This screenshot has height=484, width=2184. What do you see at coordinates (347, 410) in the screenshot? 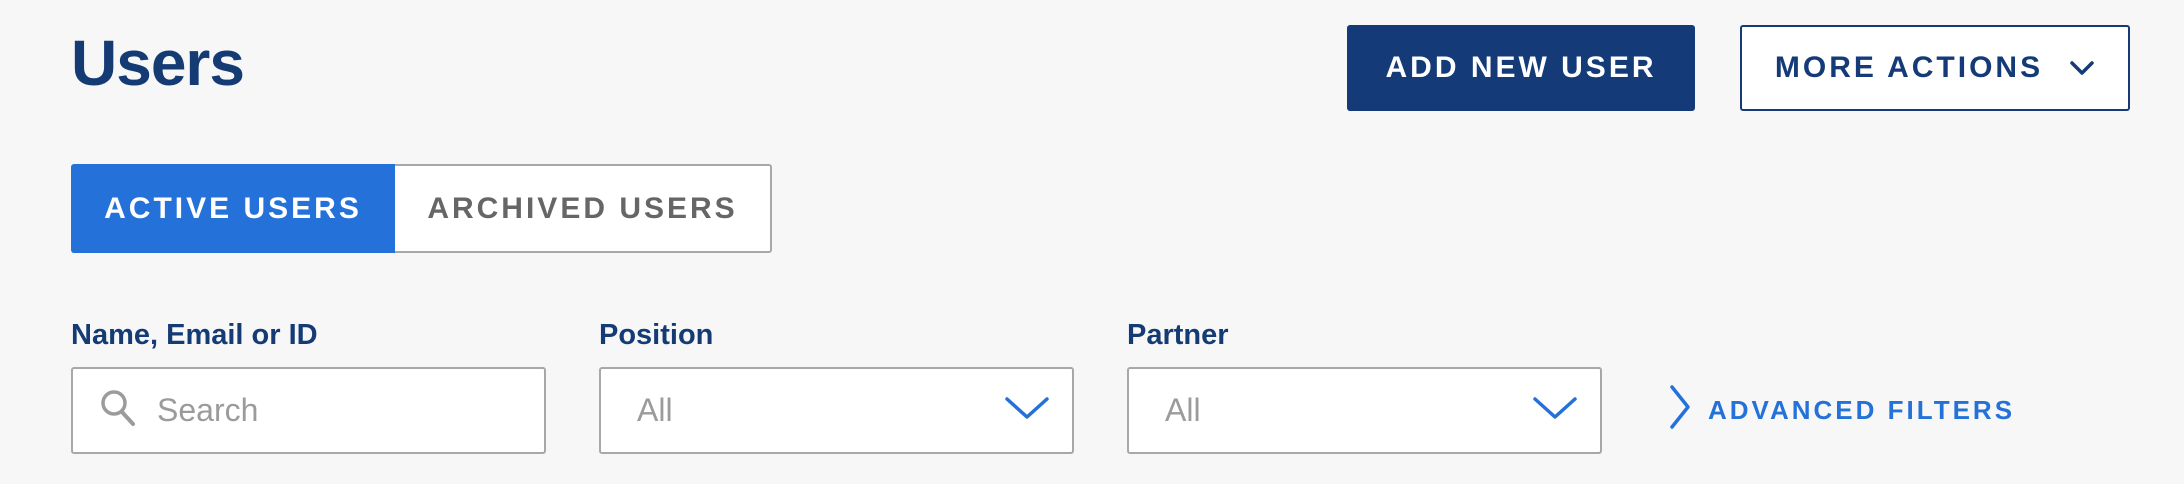
I see `search-input` at bounding box center [347, 410].